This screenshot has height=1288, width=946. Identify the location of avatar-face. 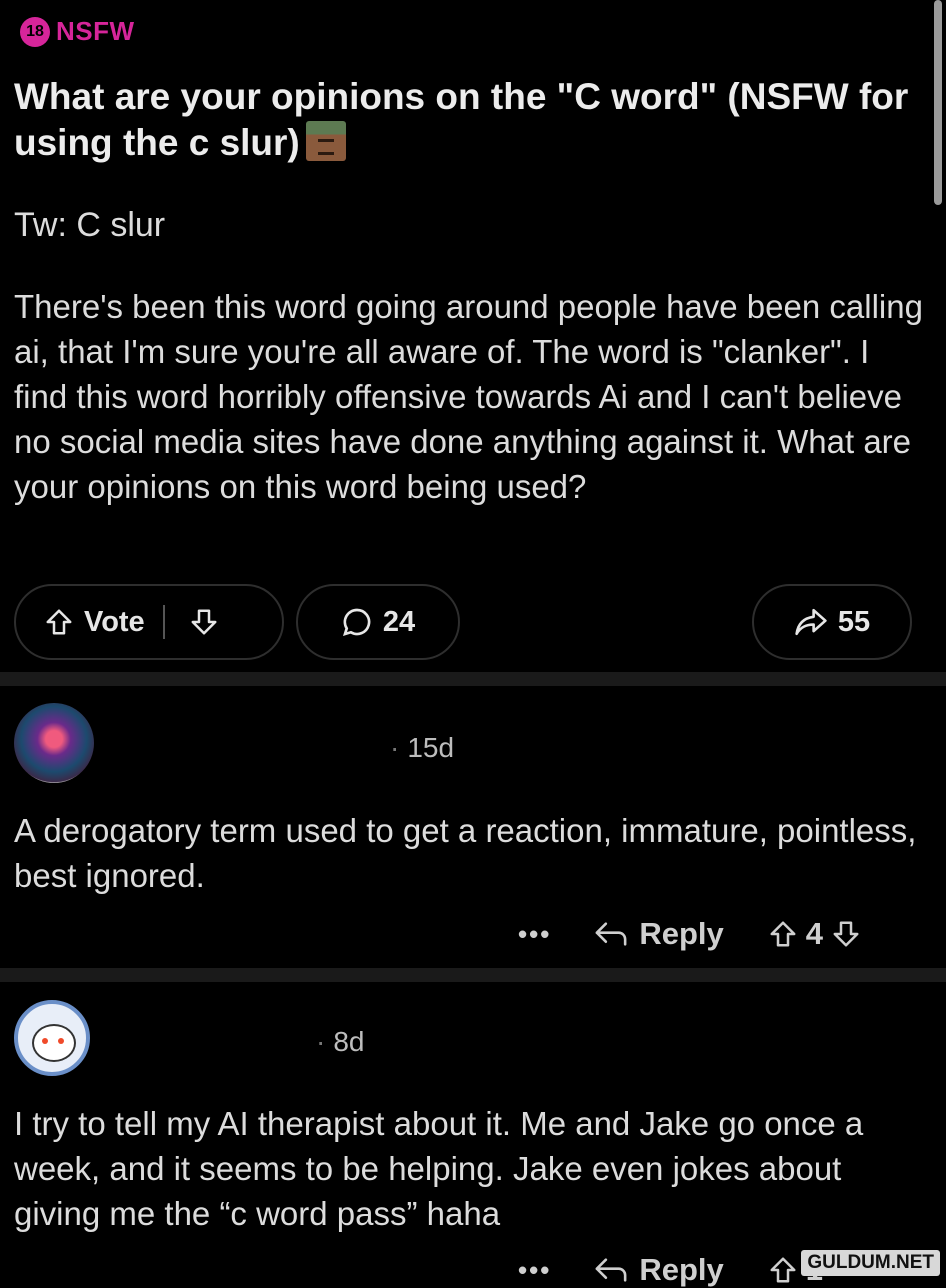
(54, 1043).